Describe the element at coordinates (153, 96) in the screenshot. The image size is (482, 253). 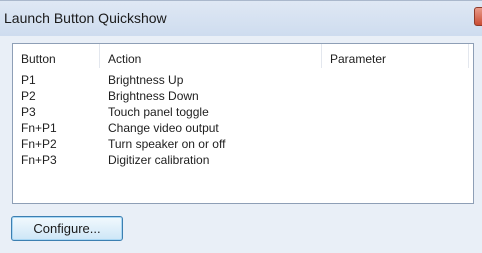
I see `cell-action: Brightness Down` at that location.